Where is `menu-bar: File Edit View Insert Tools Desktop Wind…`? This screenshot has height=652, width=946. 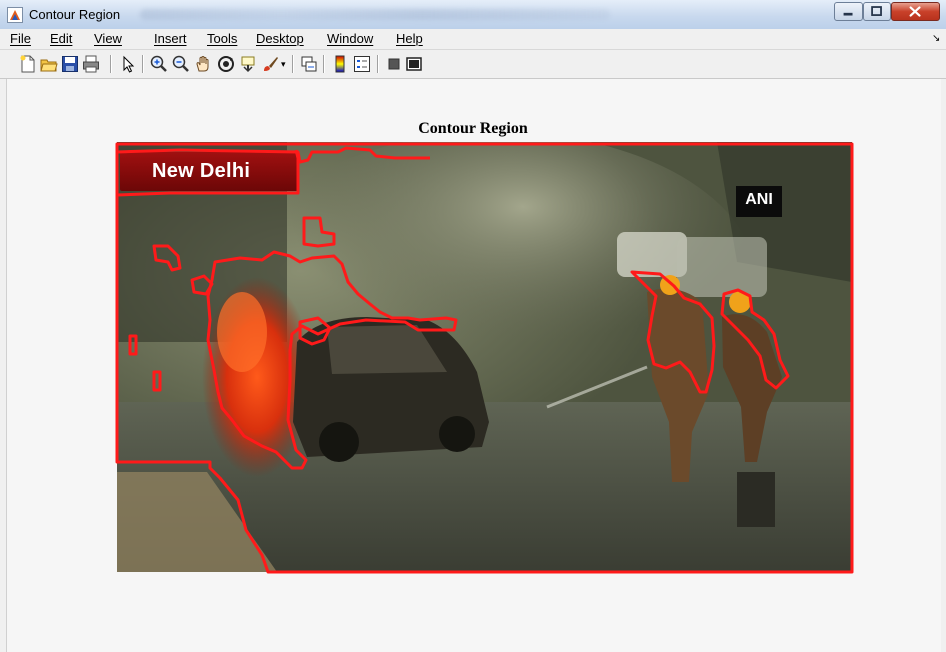 menu-bar: File Edit View Insert Tools Desktop Wind… is located at coordinates (473, 39).